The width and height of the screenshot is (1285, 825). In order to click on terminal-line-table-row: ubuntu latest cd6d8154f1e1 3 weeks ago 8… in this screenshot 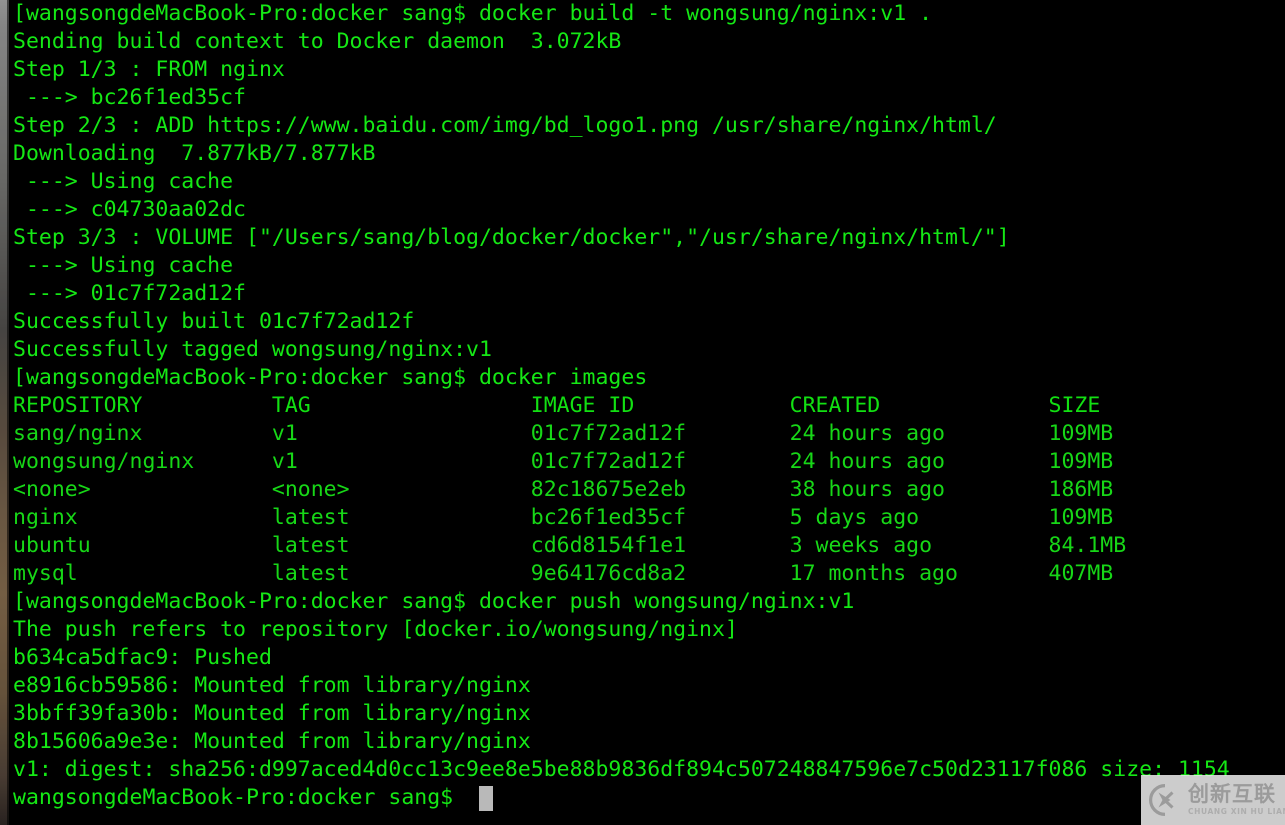, I will do `click(570, 545)`.